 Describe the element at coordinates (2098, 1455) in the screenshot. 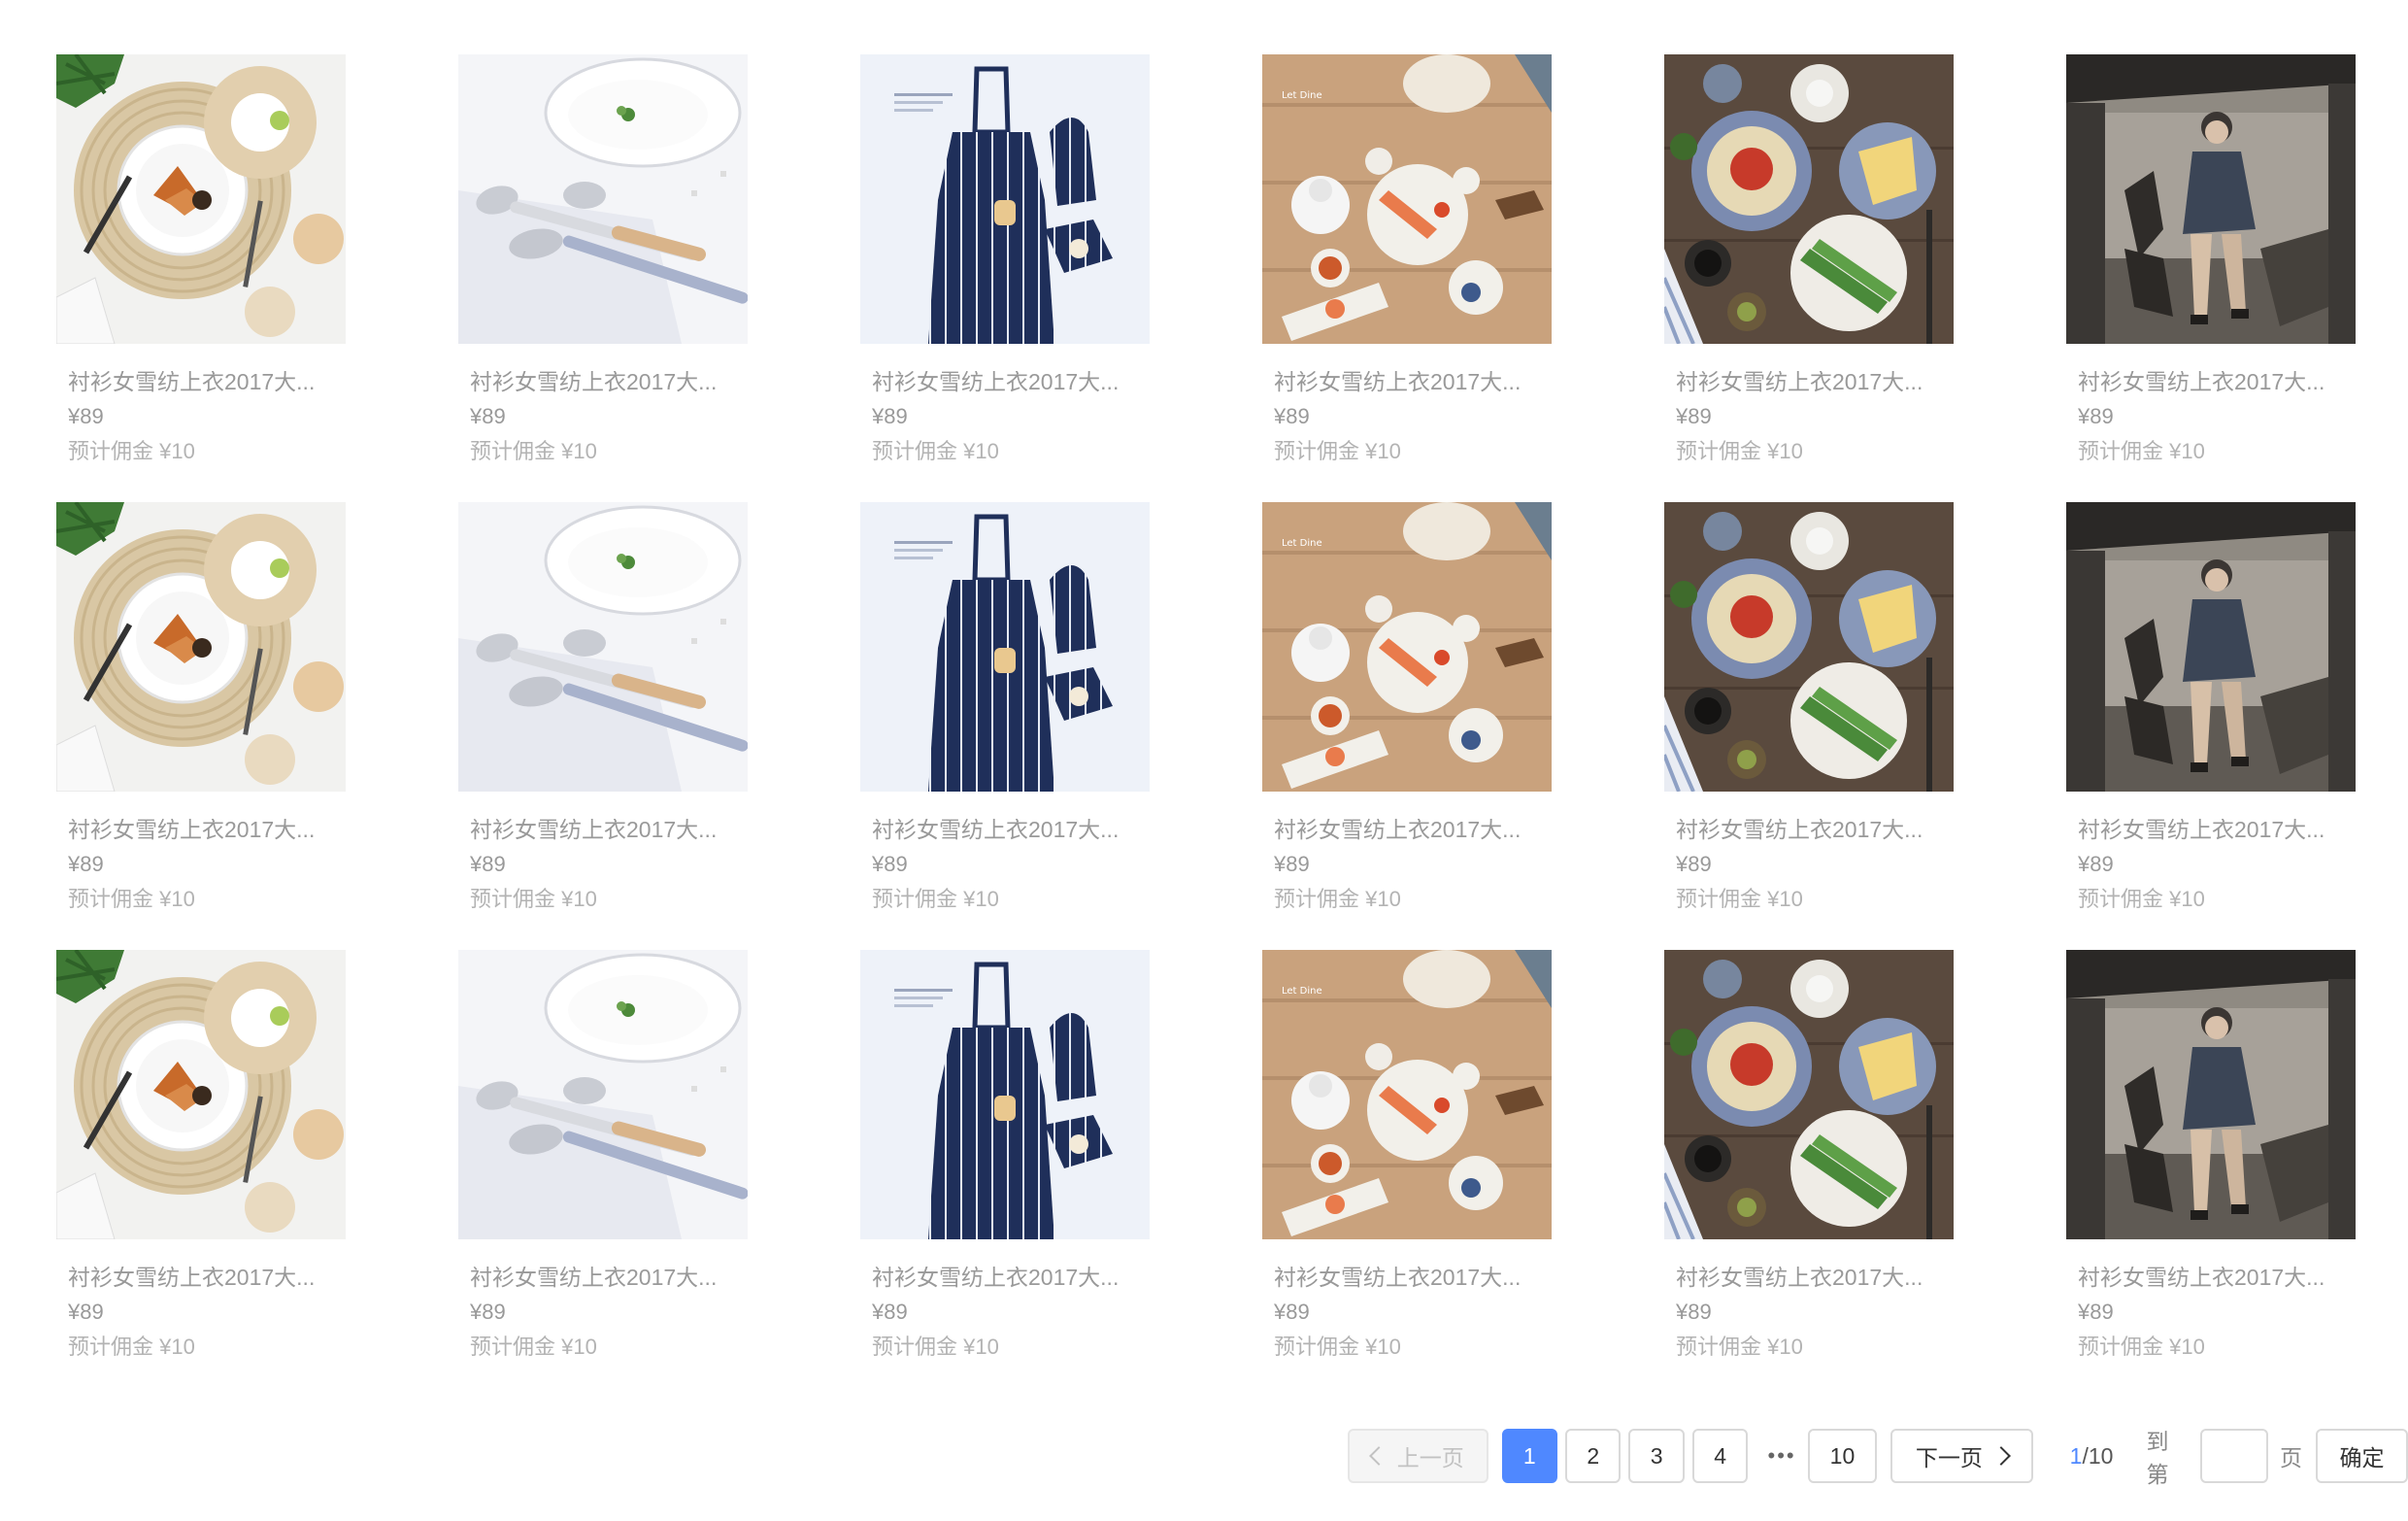

I see `total-pages-indicator: /10` at that location.